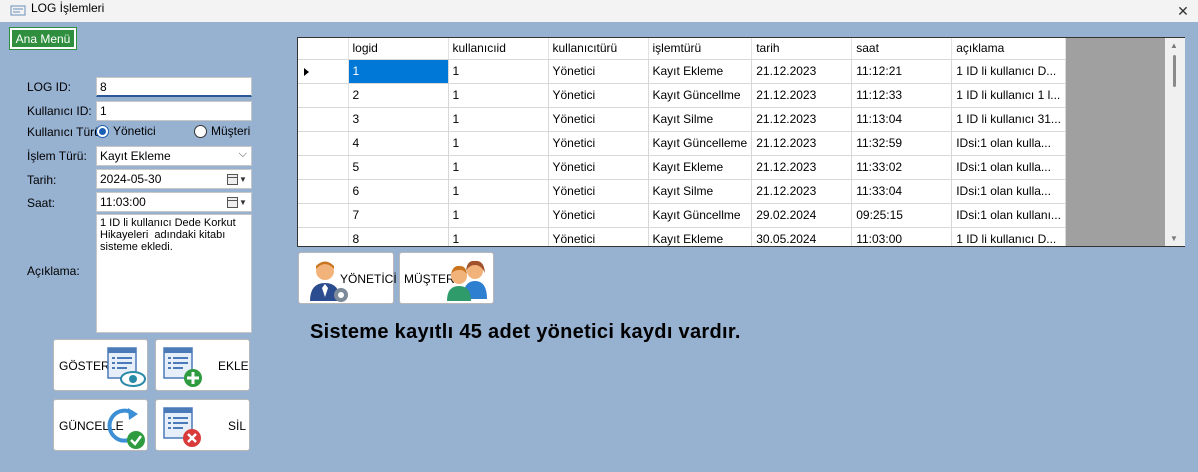 This screenshot has width=1198, height=472. Describe the element at coordinates (1008, 49) in the screenshot. I see `column-header: açıklama` at that location.